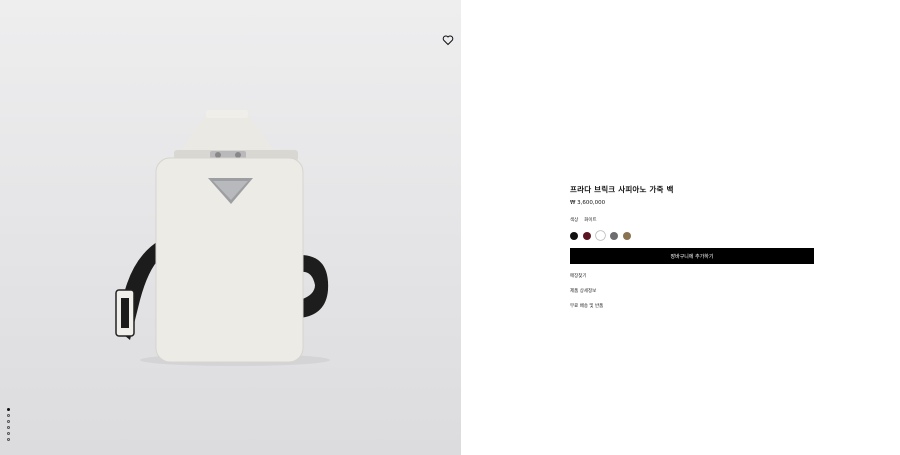  Describe the element at coordinates (588, 203) in the screenshot. I see `product-price: ₩ 3,600,000` at that location.